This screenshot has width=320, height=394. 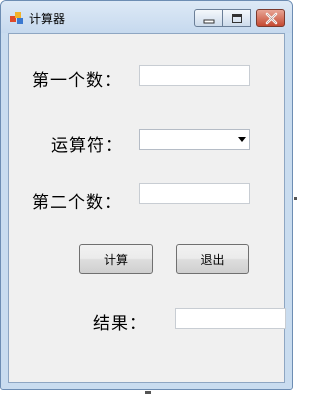 I want to click on minimize-button, so click(x=208, y=18).